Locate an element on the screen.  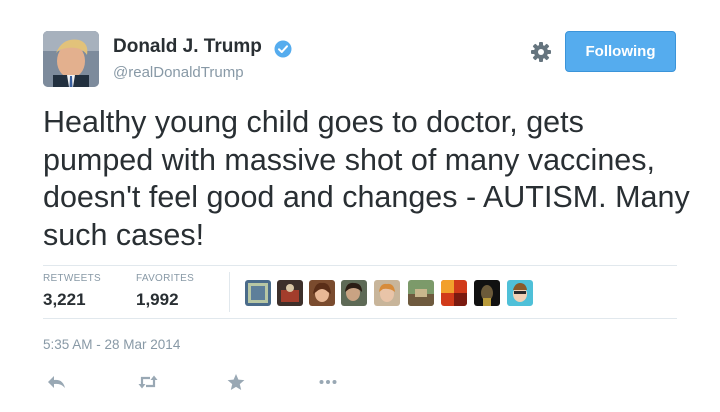
profile-photo-icon is located at coordinates (71, 59).